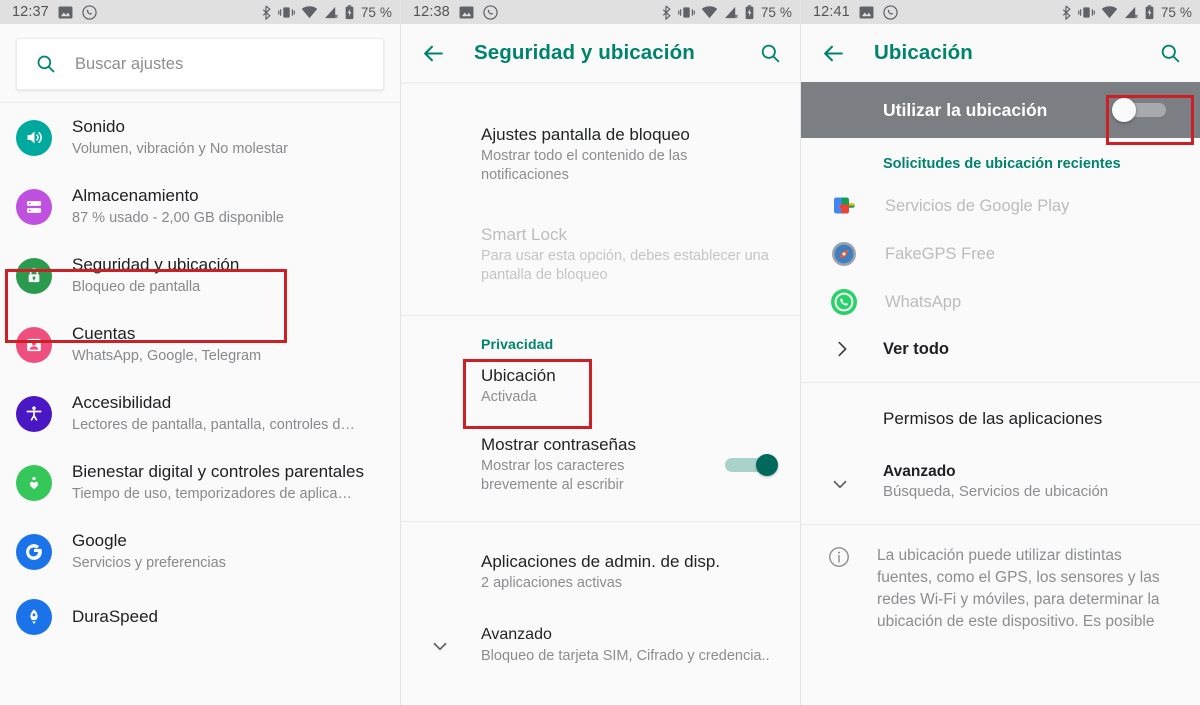 This screenshot has height=705, width=1200. I want to click on item-title: Bienestar digital y controles parentales, so click(218, 471).